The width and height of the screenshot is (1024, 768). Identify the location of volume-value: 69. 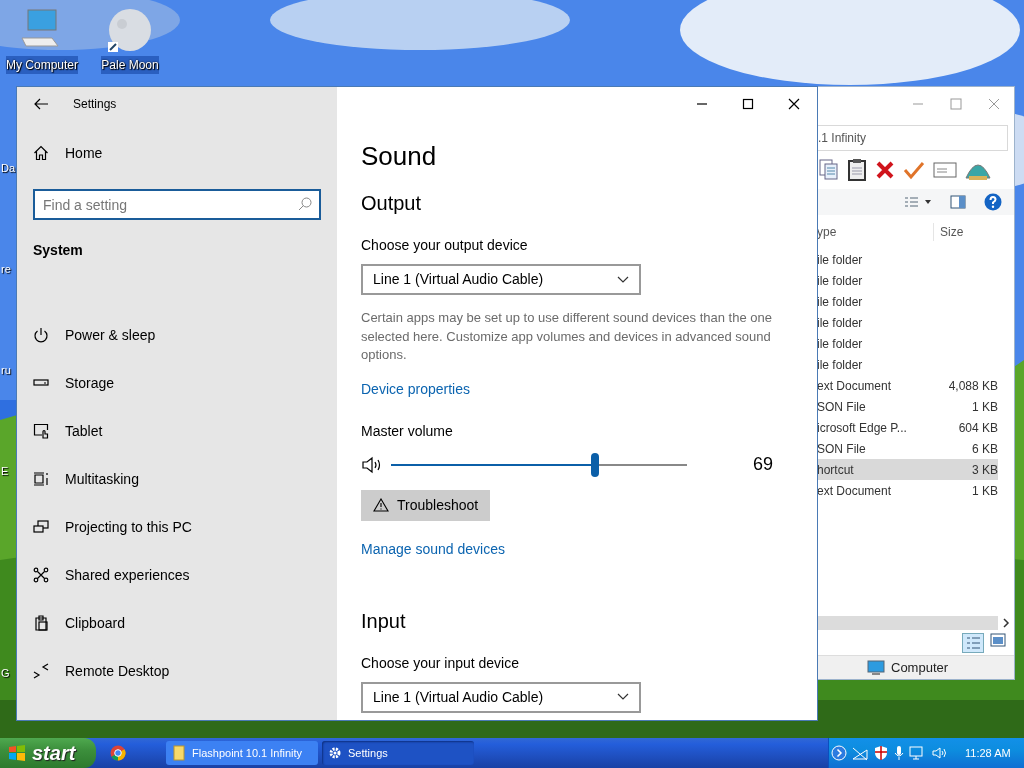
(763, 464).